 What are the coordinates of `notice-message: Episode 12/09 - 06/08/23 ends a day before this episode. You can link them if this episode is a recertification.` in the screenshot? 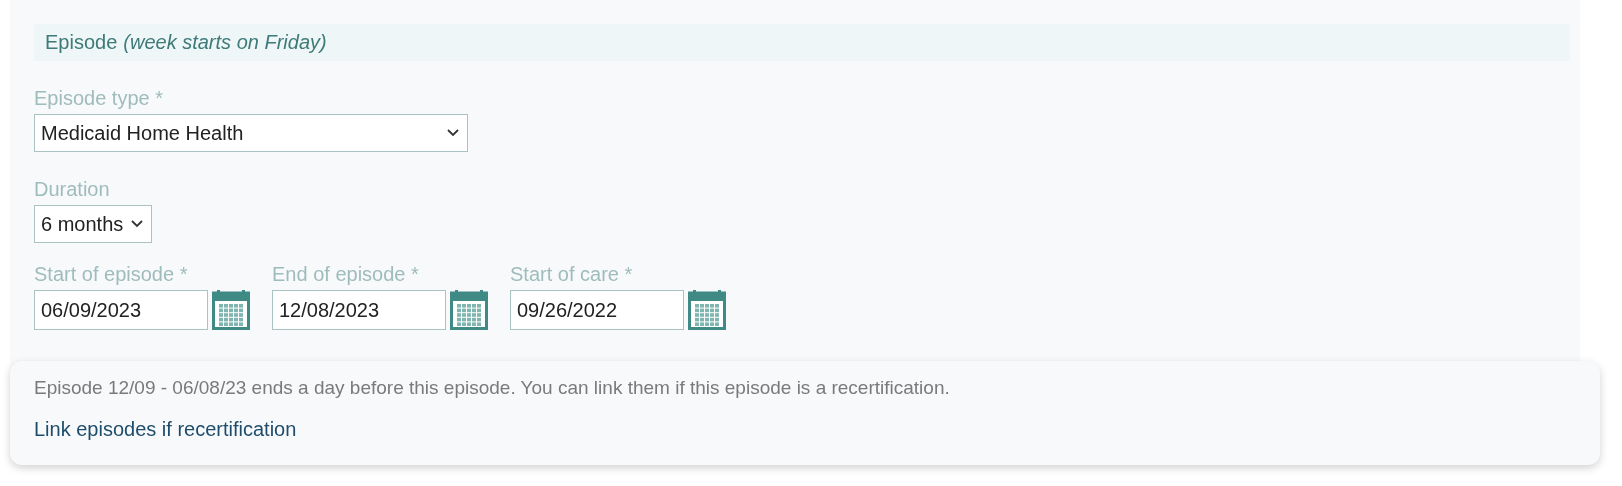 It's located at (492, 388).